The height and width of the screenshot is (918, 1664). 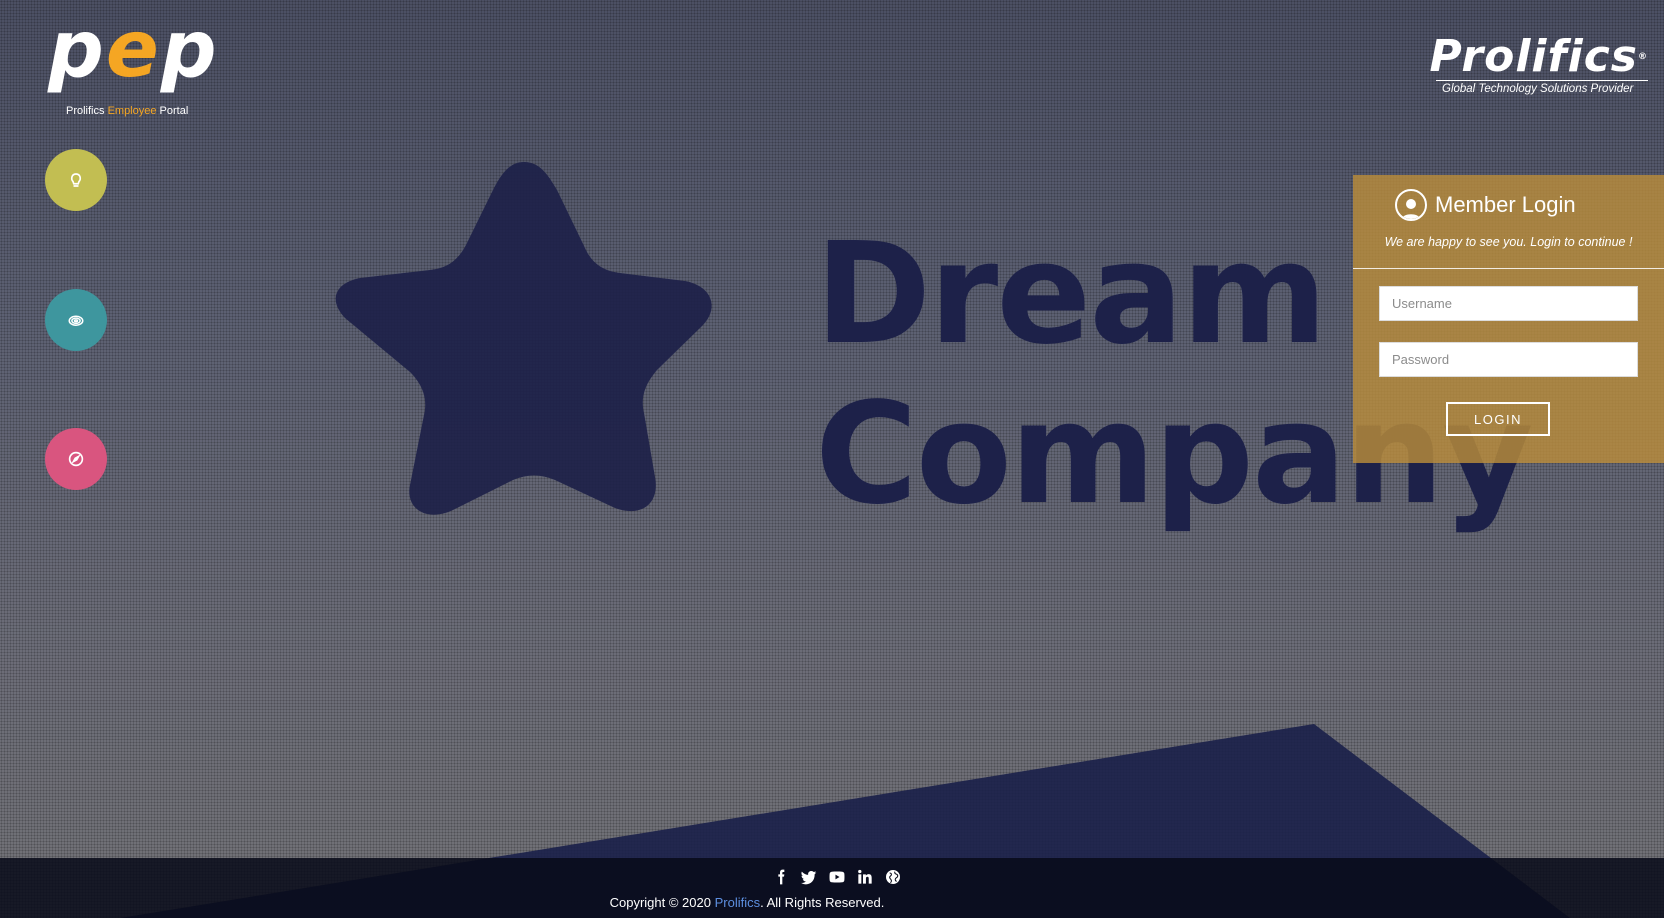 I want to click on star-graphic, so click(x=523, y=338).